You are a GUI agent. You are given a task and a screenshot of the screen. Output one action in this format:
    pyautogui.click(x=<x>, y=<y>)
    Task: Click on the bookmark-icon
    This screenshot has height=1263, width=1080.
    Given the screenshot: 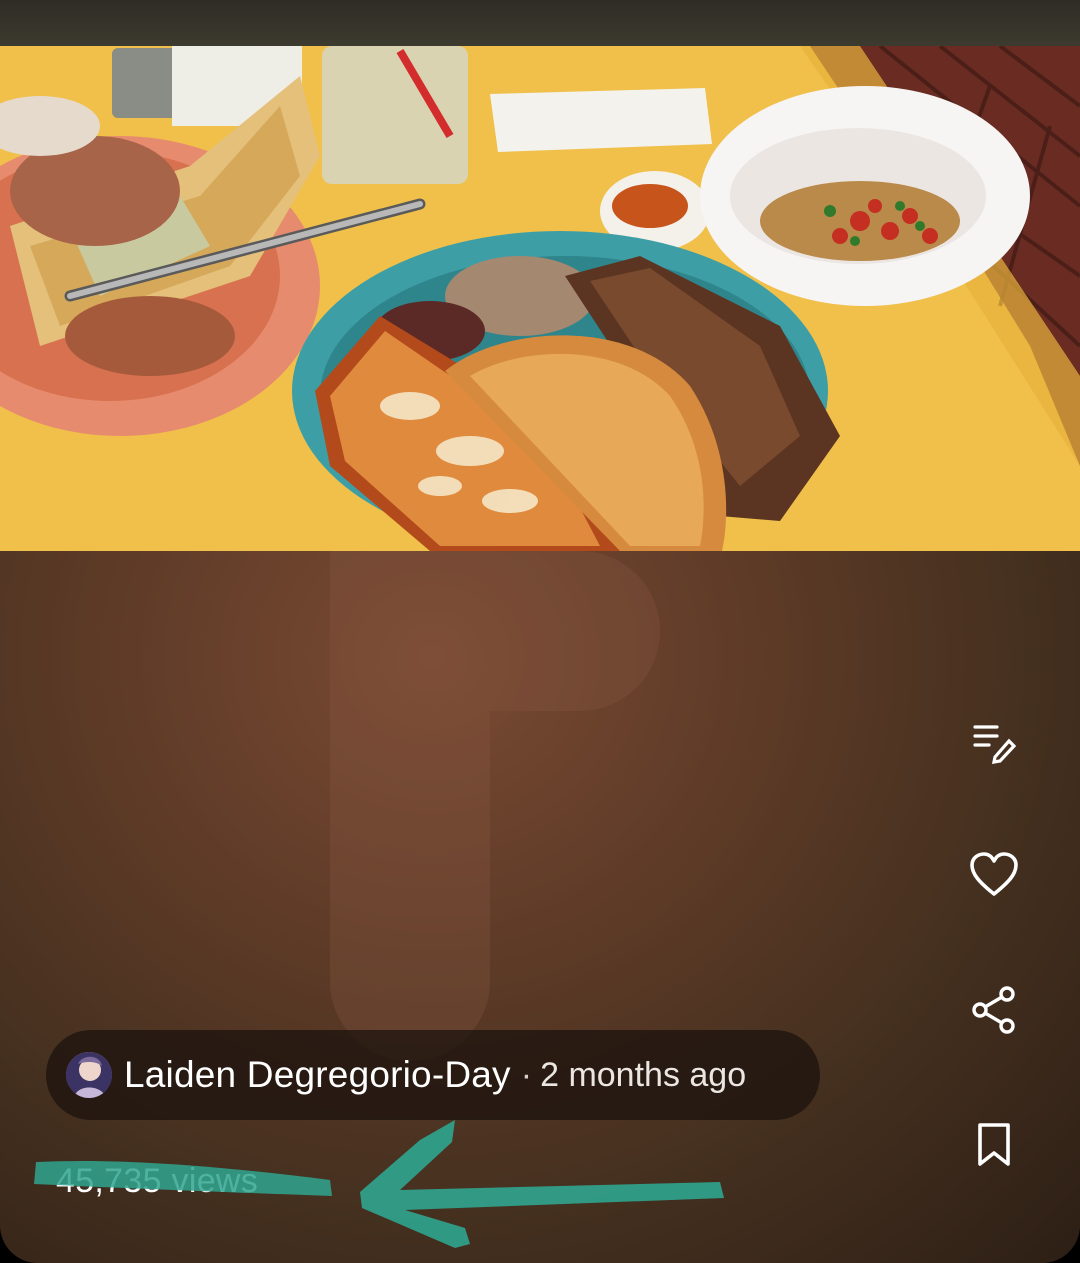 What is the action you would take?
    pyautogui.click(x=994, y=1144)
    